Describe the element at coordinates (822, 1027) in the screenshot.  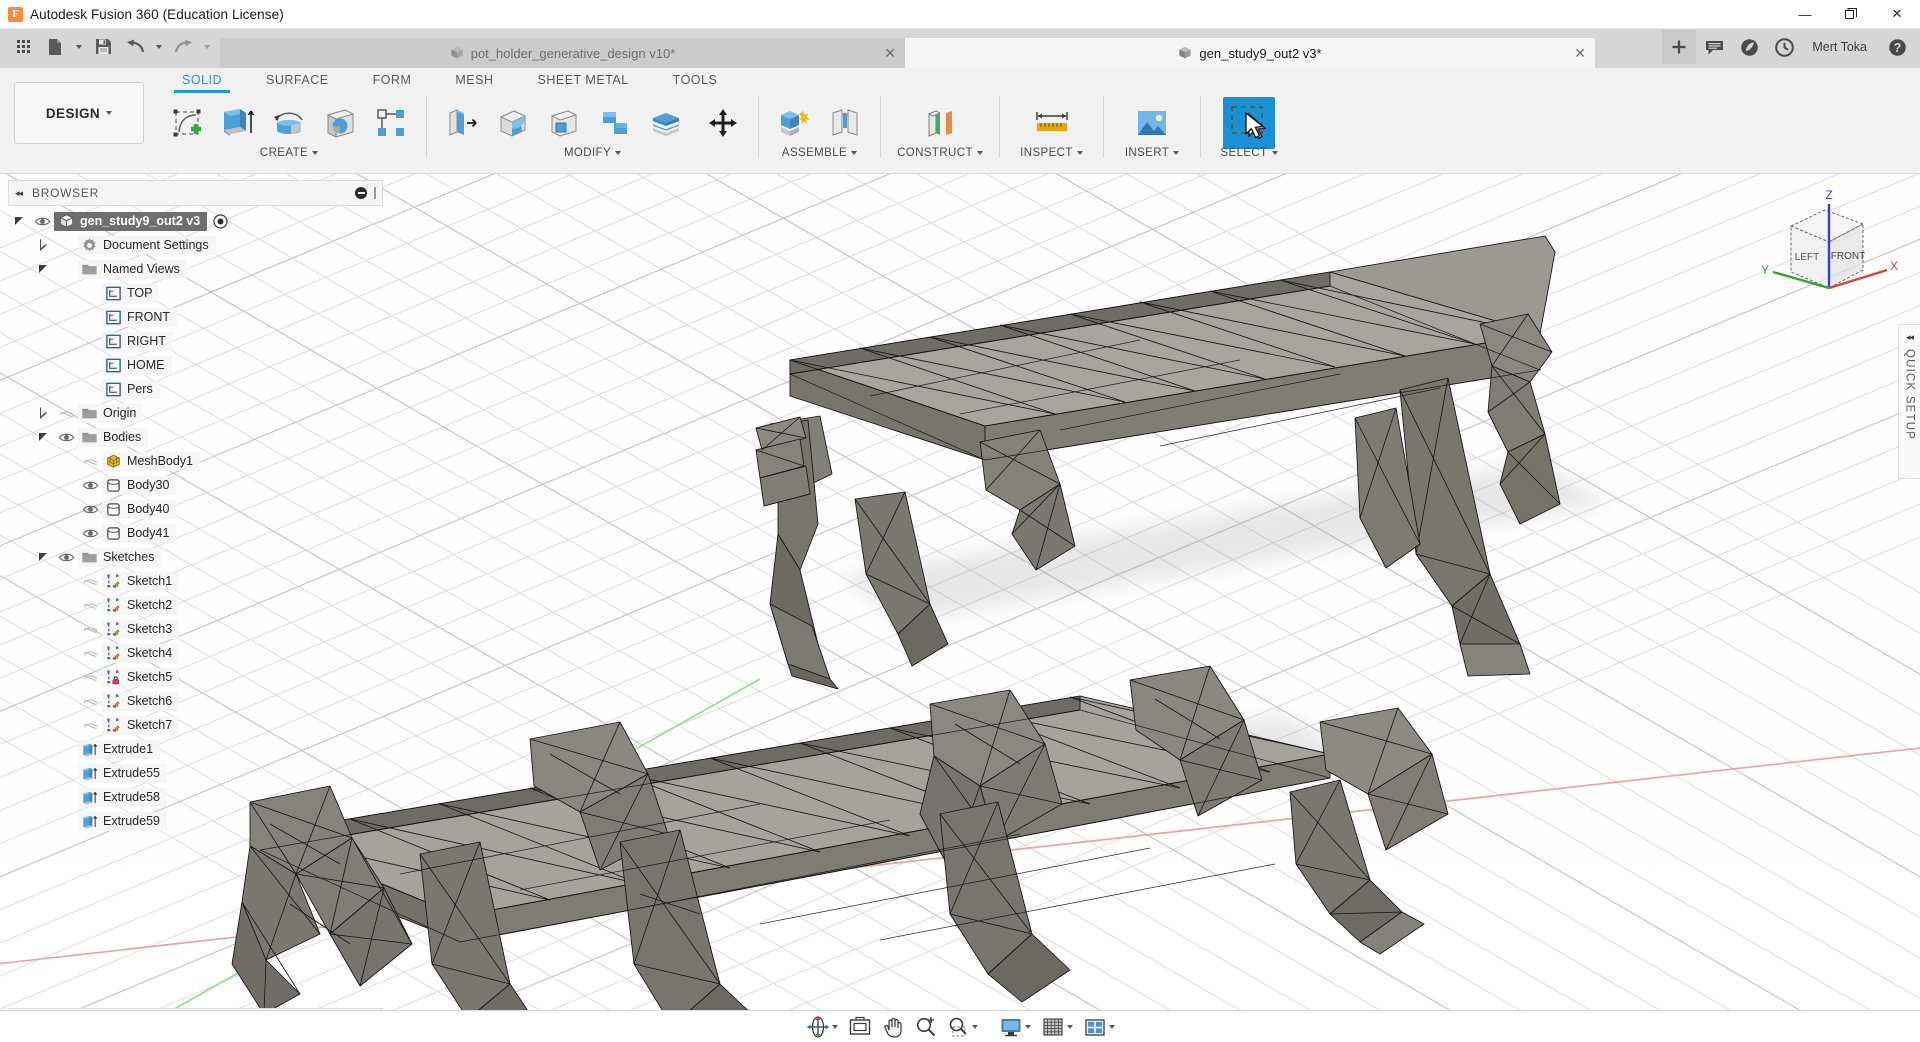
I see `orbit-button` at that location.